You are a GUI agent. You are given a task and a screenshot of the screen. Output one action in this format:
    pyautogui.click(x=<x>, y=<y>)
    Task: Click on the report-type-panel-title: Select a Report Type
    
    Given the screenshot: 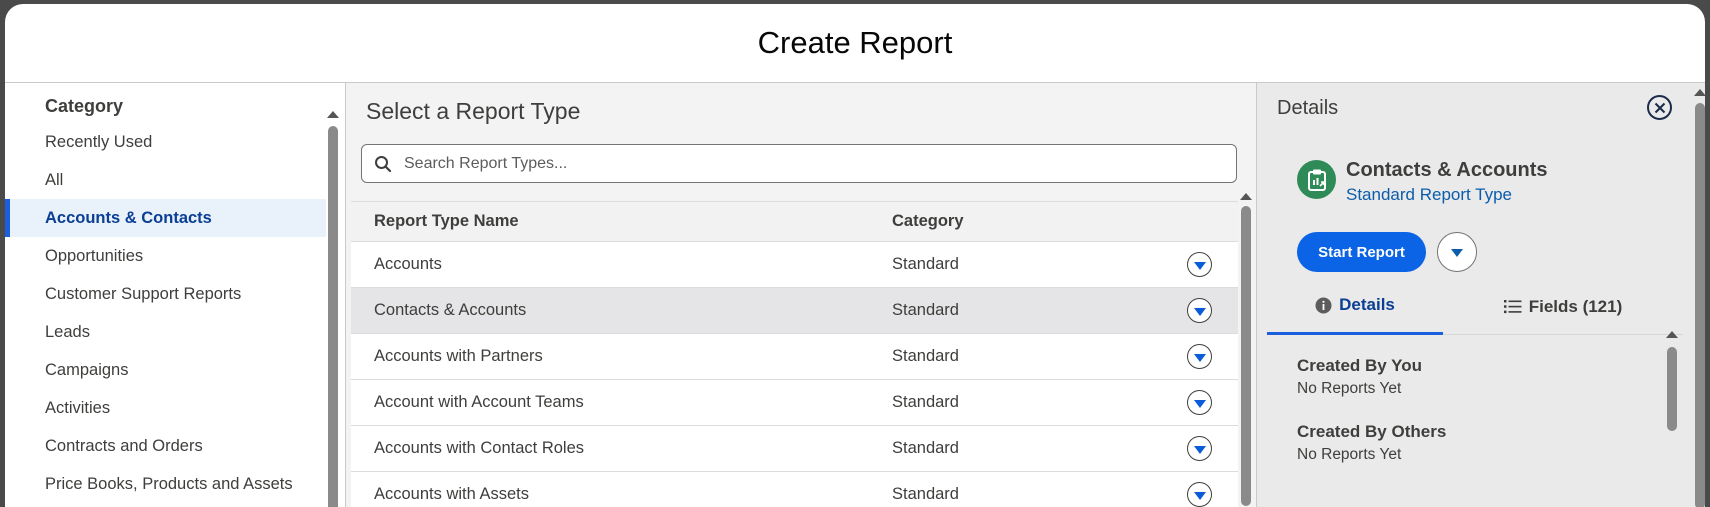 What is the action you would take?
    pyautogui.click(x=473, y=111)
    